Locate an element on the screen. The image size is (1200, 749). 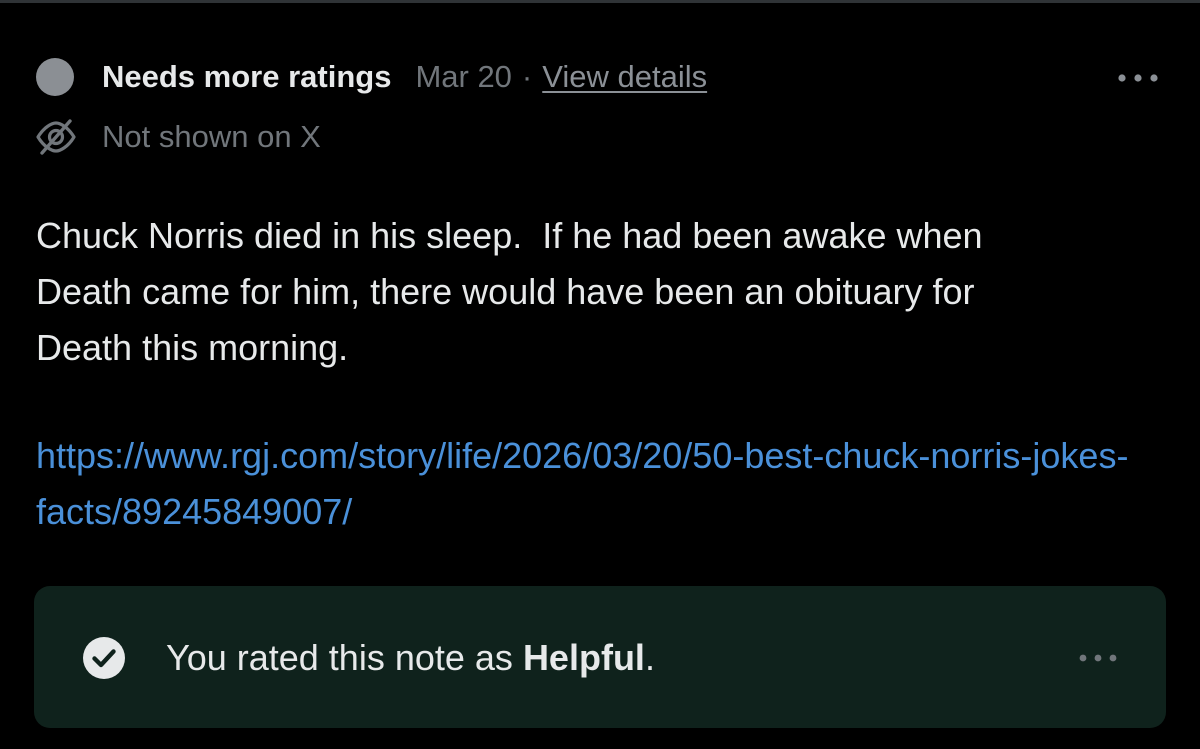
visibility-row: Not shown on X is located at coordinates (177, 137).